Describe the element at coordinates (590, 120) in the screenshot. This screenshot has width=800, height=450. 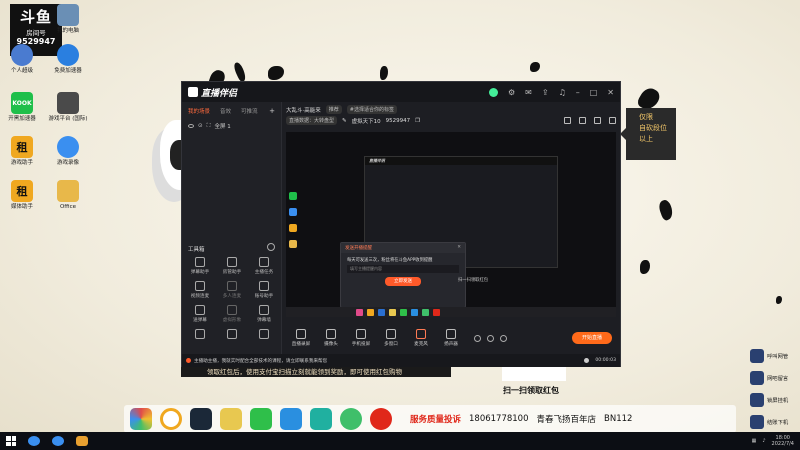
I see `info-toolbar` at that location.